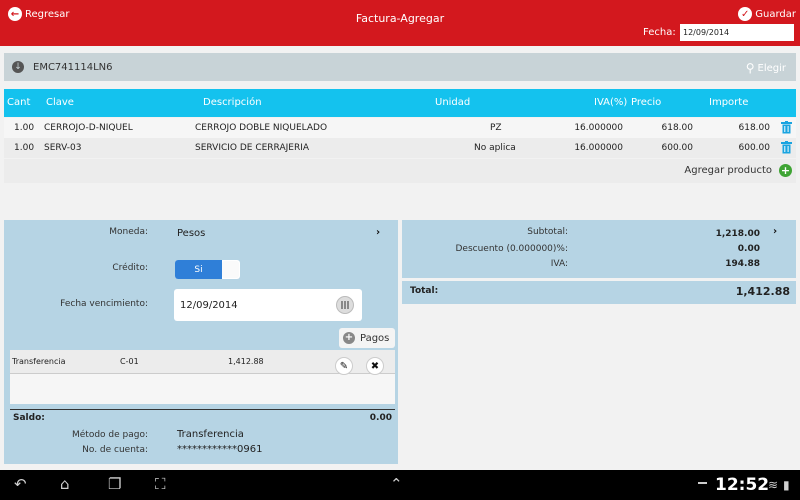 The width and height of the screenshot is (800, 500). Describe the element at coordinates (547, 232) in the screenshot. I see `subtotal-label: Subtotal:` at that location.